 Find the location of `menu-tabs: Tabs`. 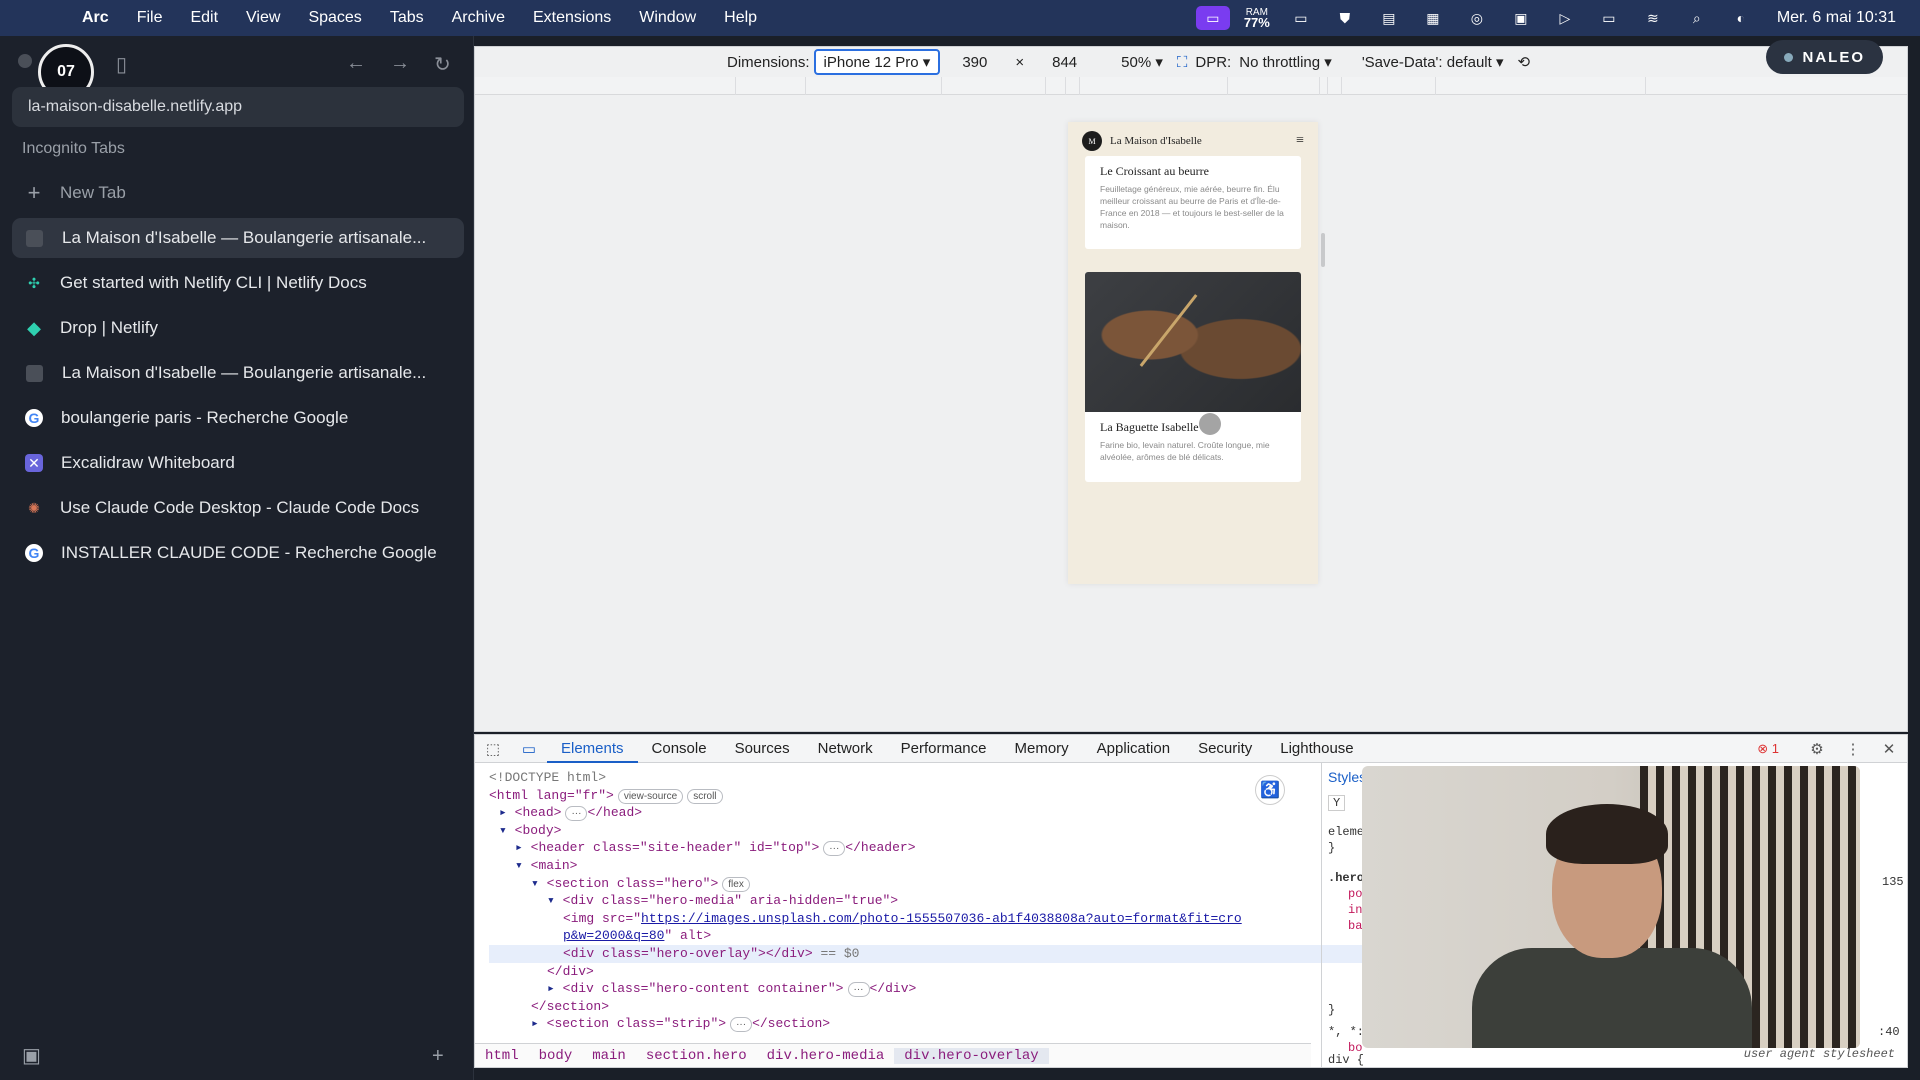

menu-tabs: Tabs is located at coordinates (407, 18).